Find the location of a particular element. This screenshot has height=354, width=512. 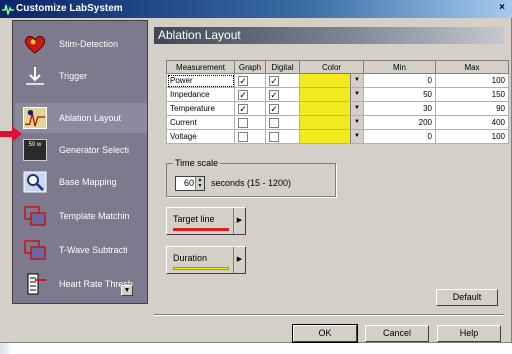

sidebar-item-label: Generator Selecti is located at coordinates (94, 150).